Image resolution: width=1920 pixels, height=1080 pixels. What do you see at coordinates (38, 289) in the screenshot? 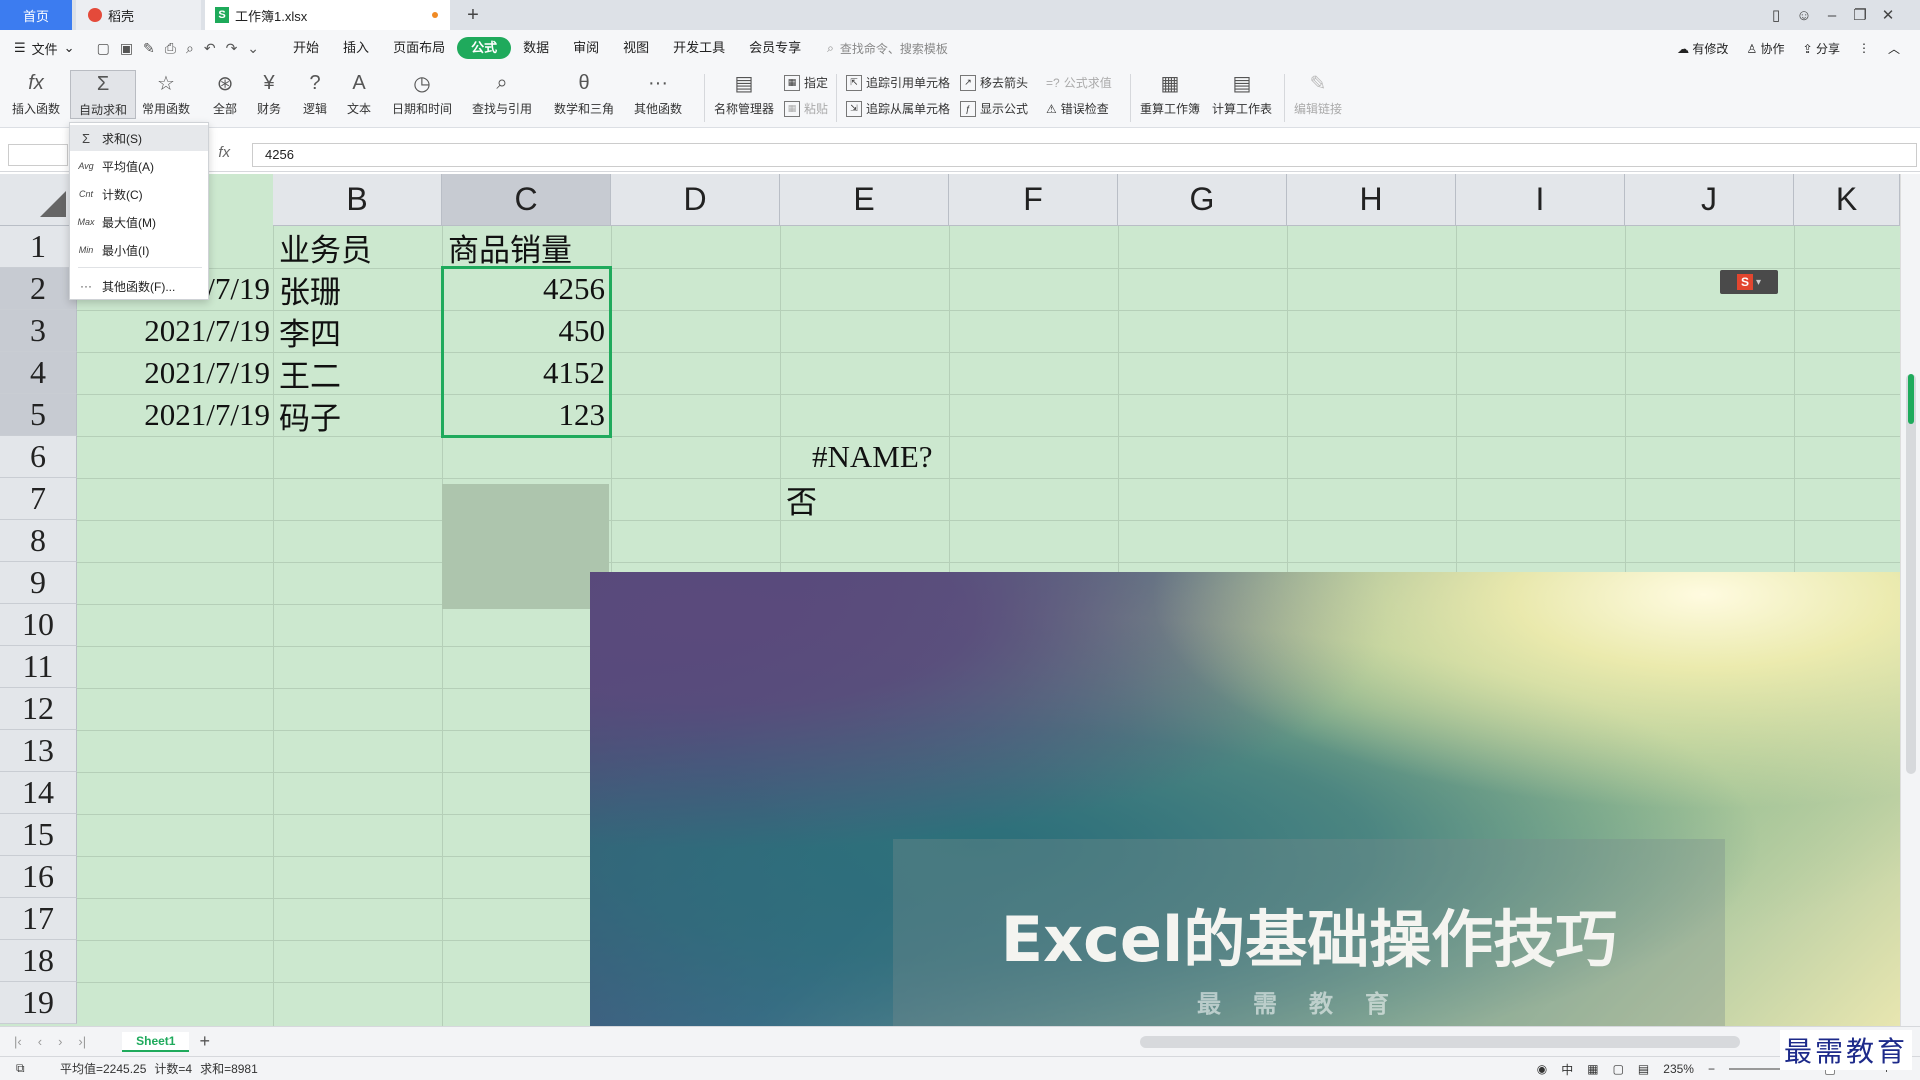
I see `row-header-2: 2` at bounding box center [38, 289].